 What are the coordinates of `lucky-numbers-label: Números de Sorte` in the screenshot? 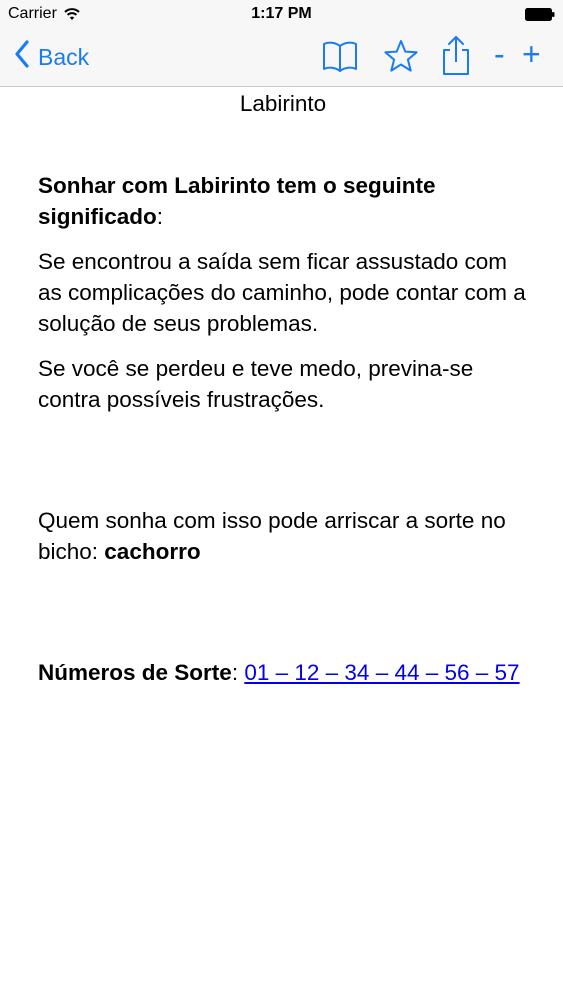 It's located at (135, 672).